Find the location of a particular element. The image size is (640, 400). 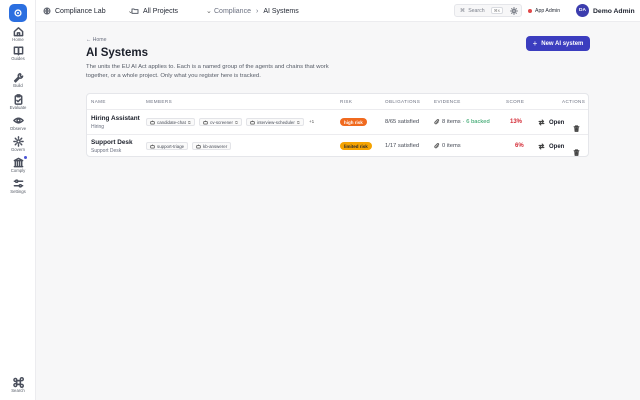

evidence-status: 0 items is located at coordinates (447, 146).